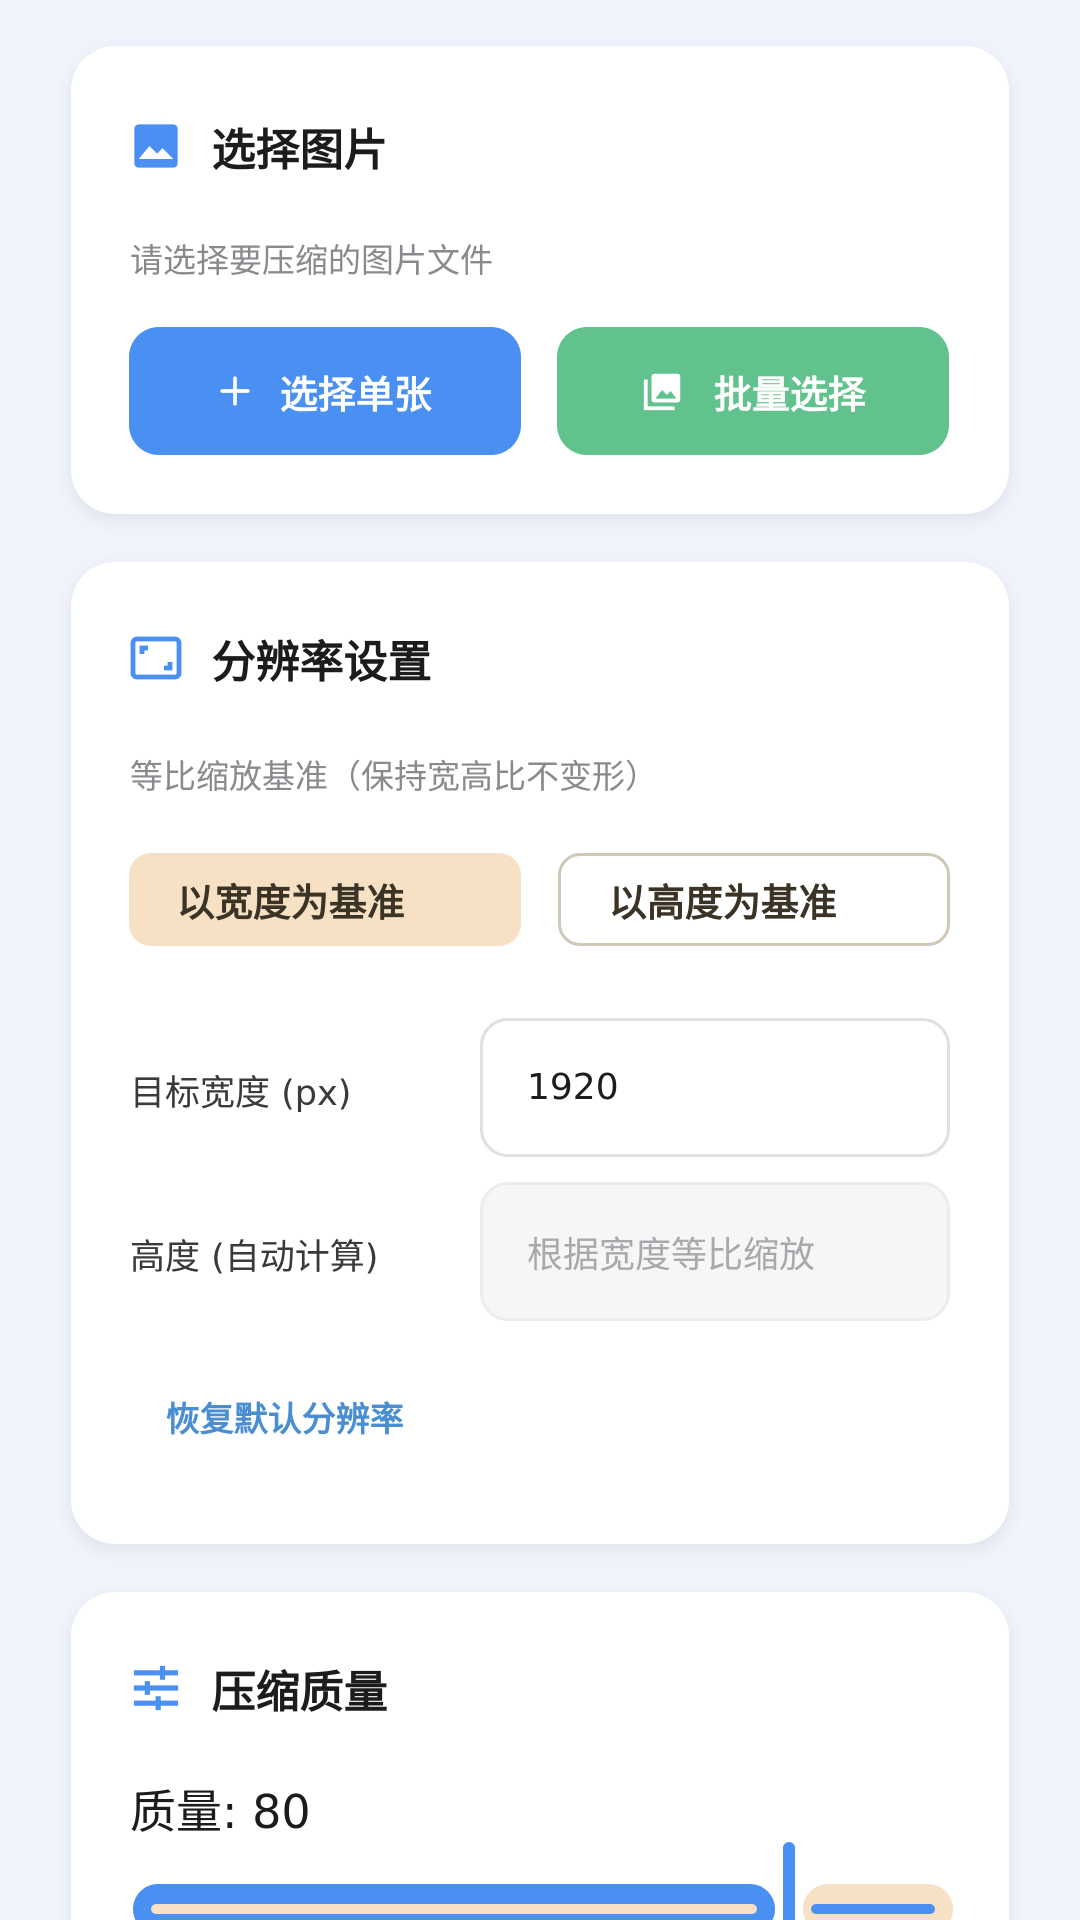  I want to click on reset-resolution-link: 恢复默认分辨率, so click(285, 1416).